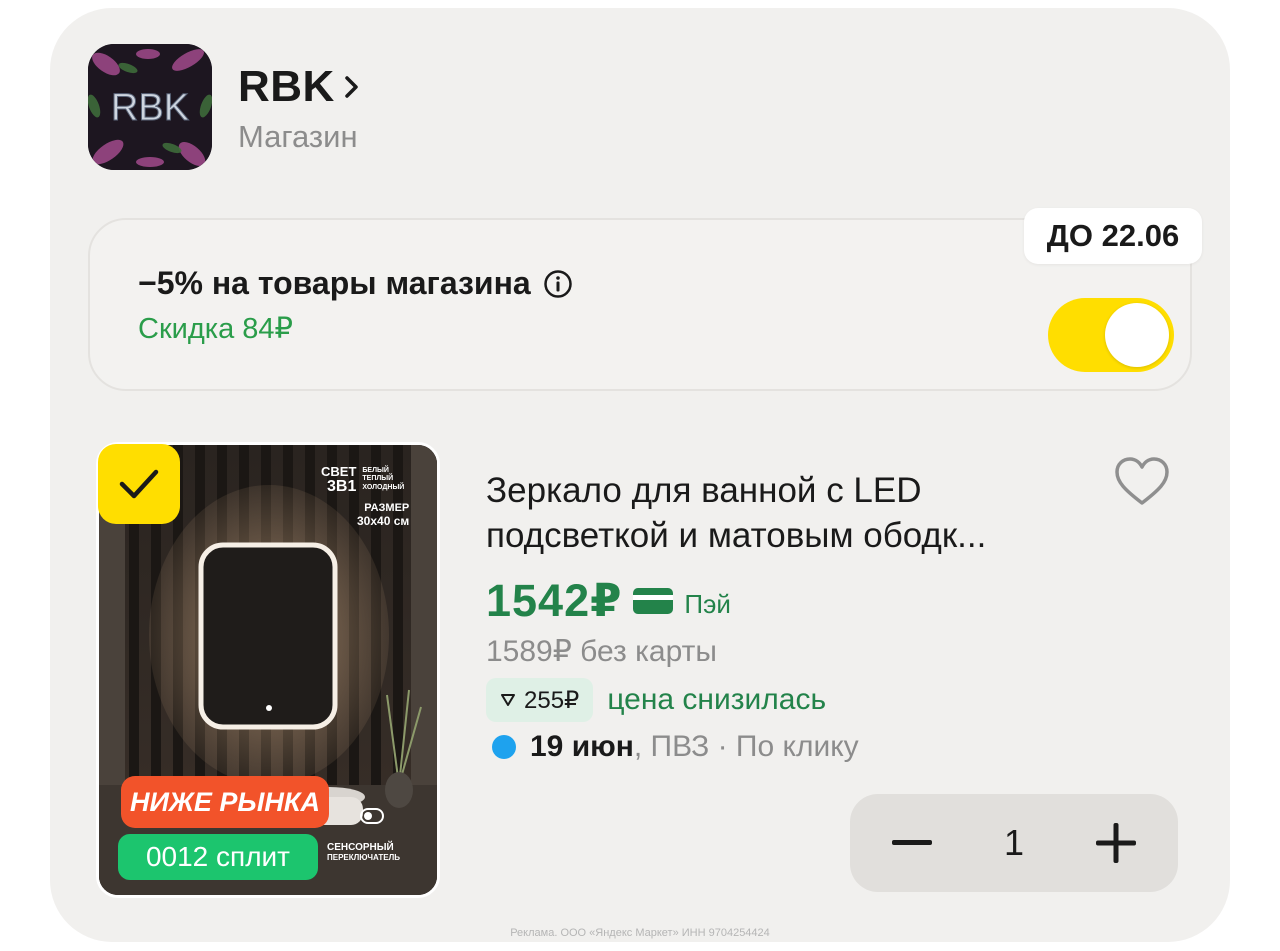 This screenshot has width=1280, height=951. Describe the element at coordinates (601, 651) in the screenshot. I see `price-without-card: 1589₽ без карты` at that location.